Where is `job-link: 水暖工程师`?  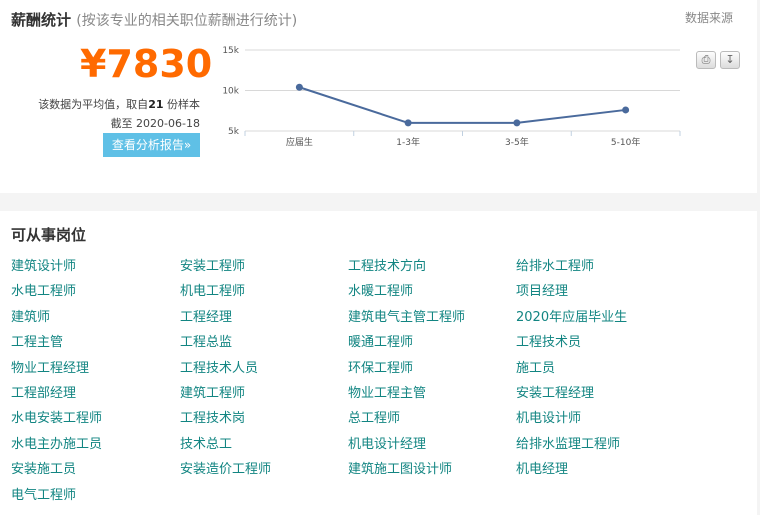
job-link: 水暖工程师 is located at coordinates (380, 289).